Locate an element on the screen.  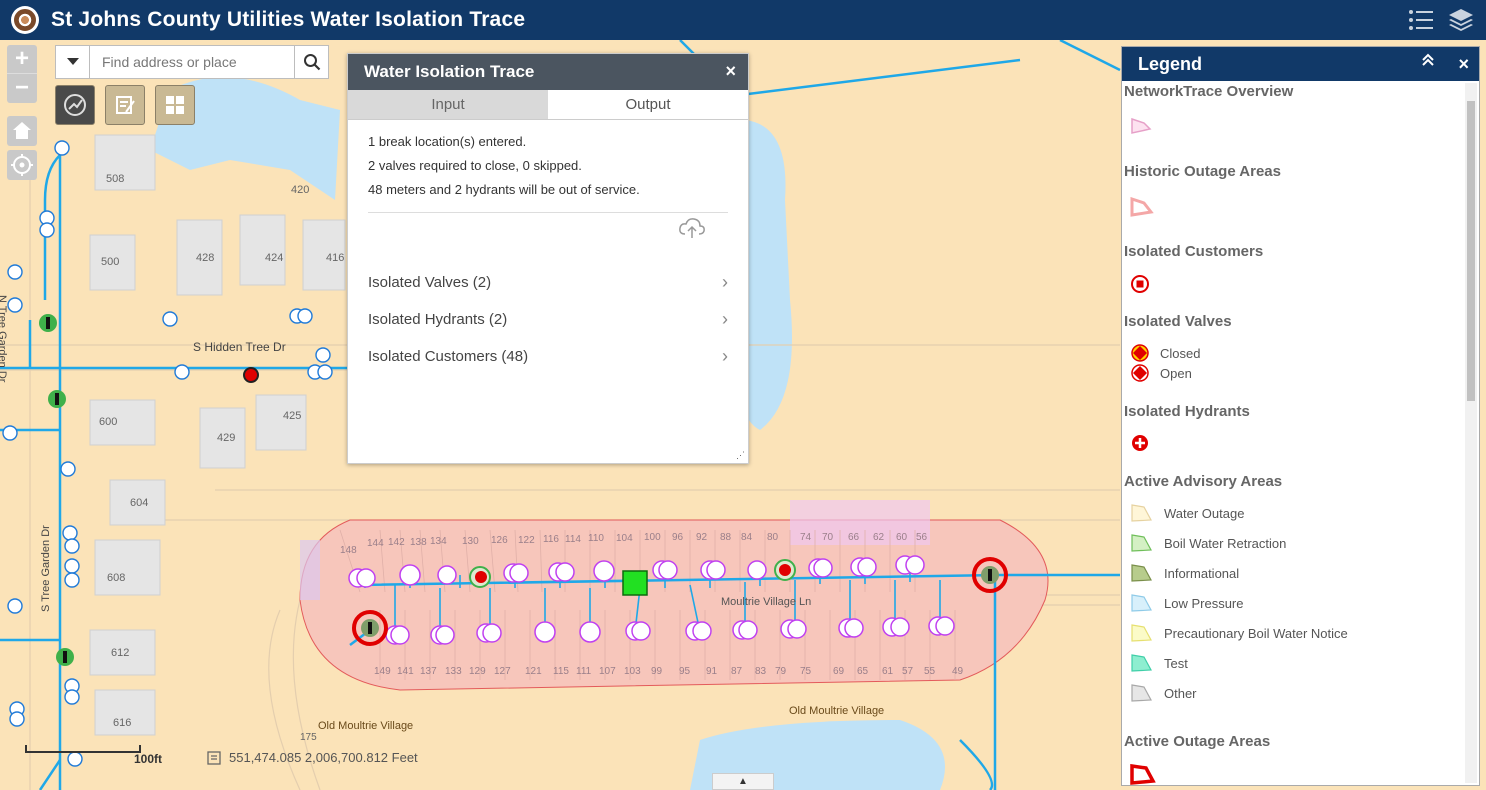
lot-number: 65 is located at coordinates (863, 671).